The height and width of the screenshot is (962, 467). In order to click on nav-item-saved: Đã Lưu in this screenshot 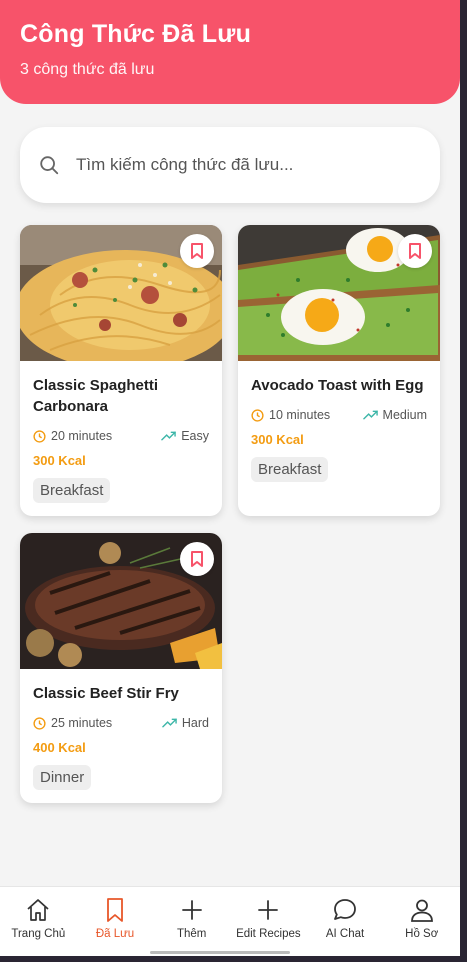, I will do `click(115, 921)`.